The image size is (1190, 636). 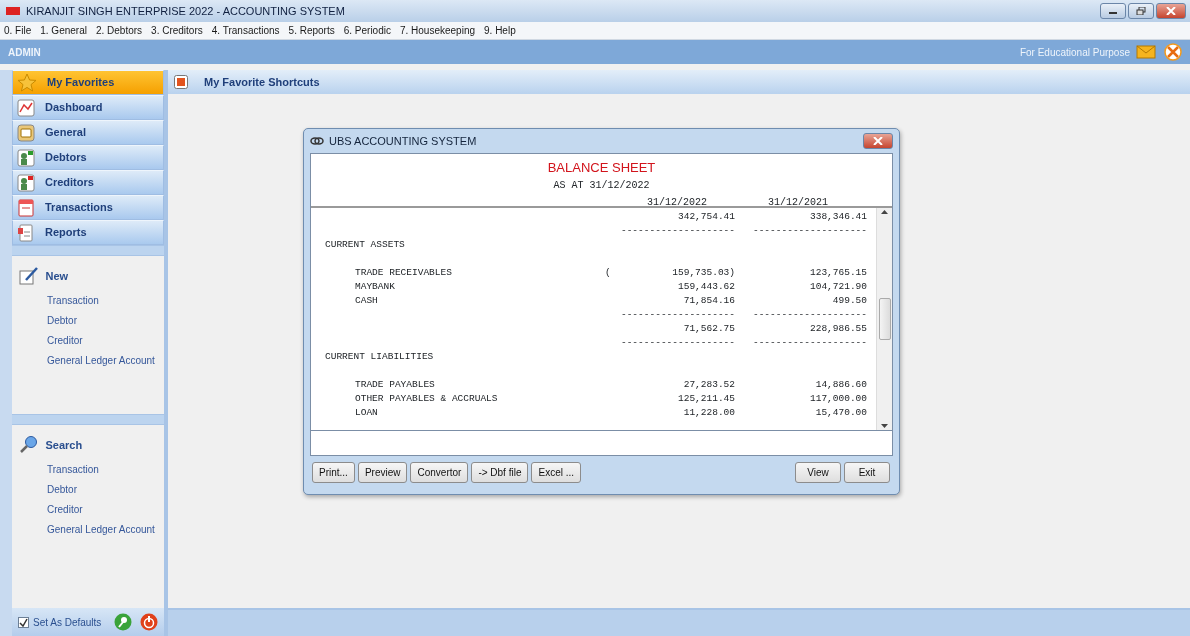 I want to click on amount-value: 499.50, so click(x=849, y=301).